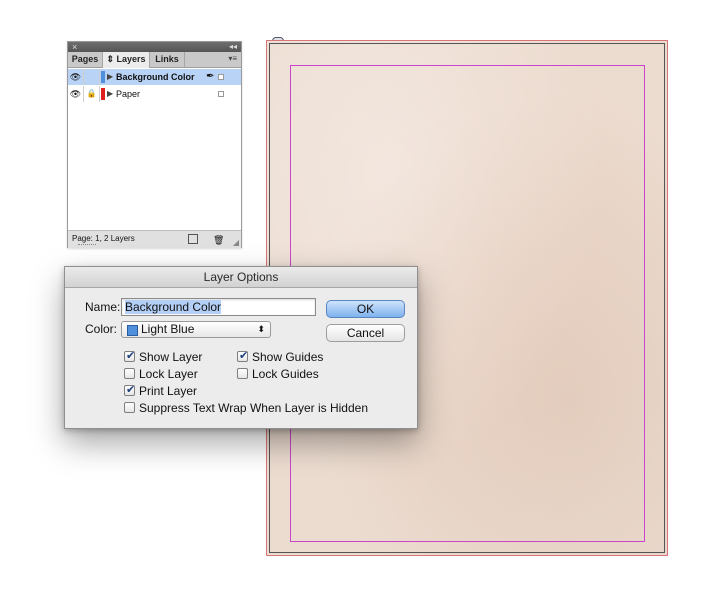  I want to click on trash-icon: 🗑, so click(218, 240).